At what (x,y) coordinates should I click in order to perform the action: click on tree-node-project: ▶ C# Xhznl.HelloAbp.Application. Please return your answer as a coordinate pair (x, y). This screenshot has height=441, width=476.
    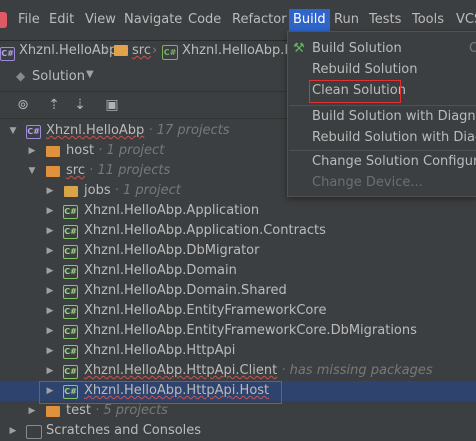
    Looking at the image, I should click on (238, 211).